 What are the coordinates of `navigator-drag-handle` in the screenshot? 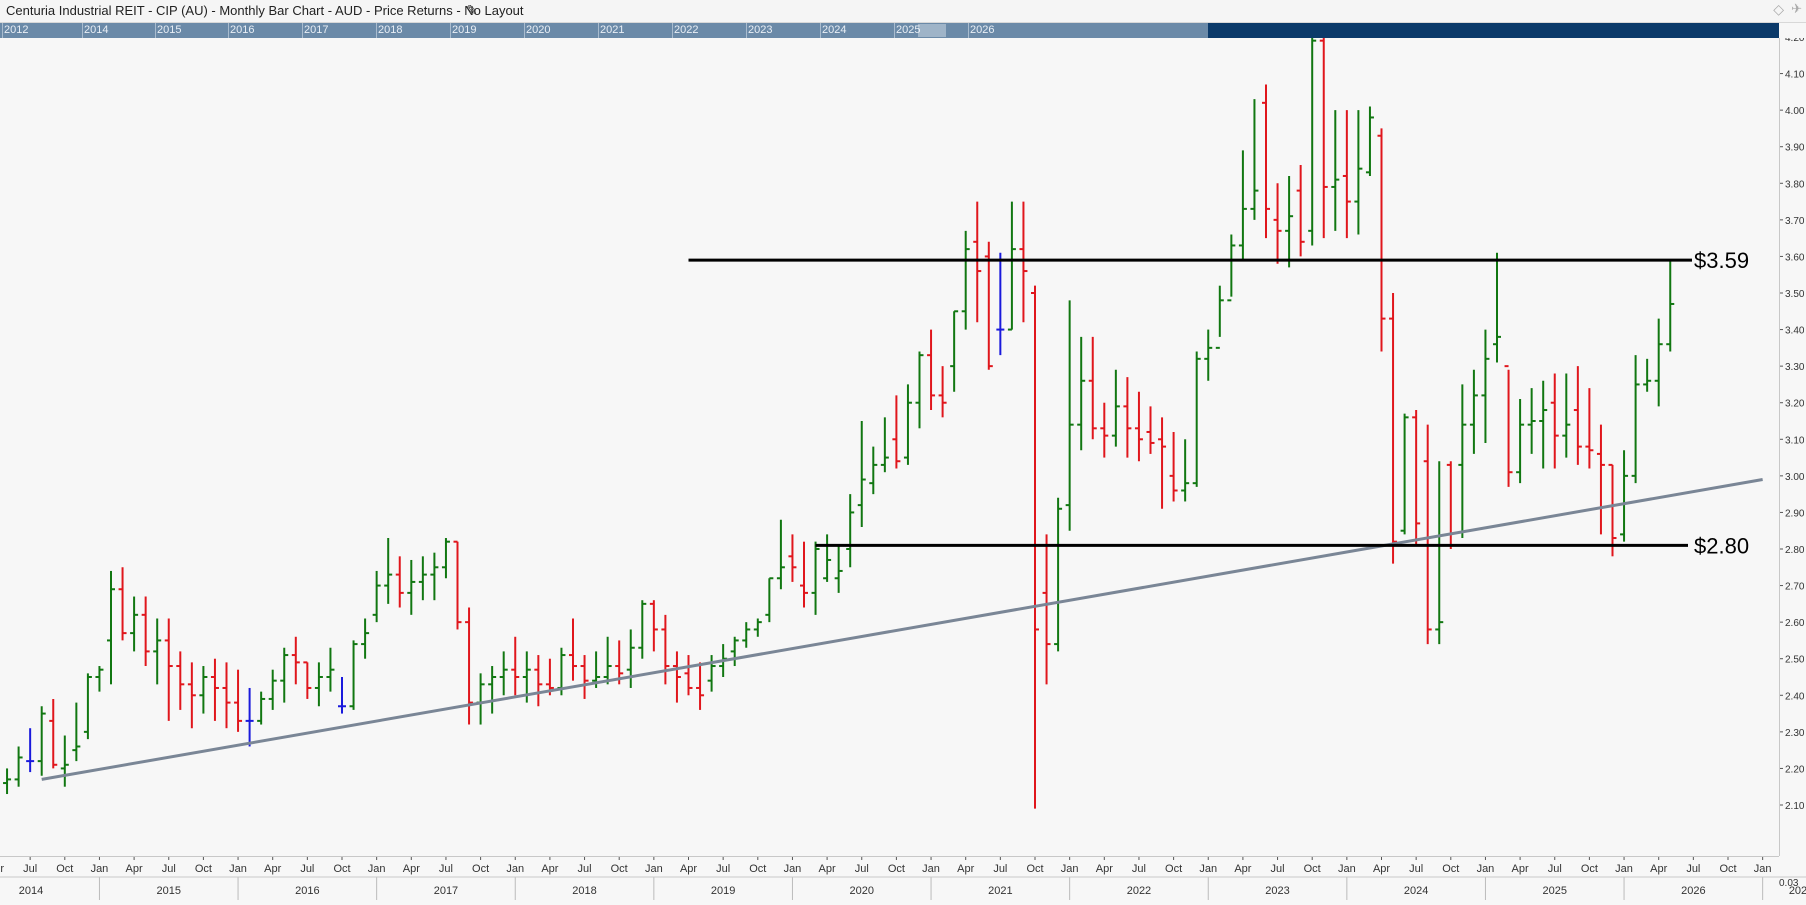 It's located at (932, 30).